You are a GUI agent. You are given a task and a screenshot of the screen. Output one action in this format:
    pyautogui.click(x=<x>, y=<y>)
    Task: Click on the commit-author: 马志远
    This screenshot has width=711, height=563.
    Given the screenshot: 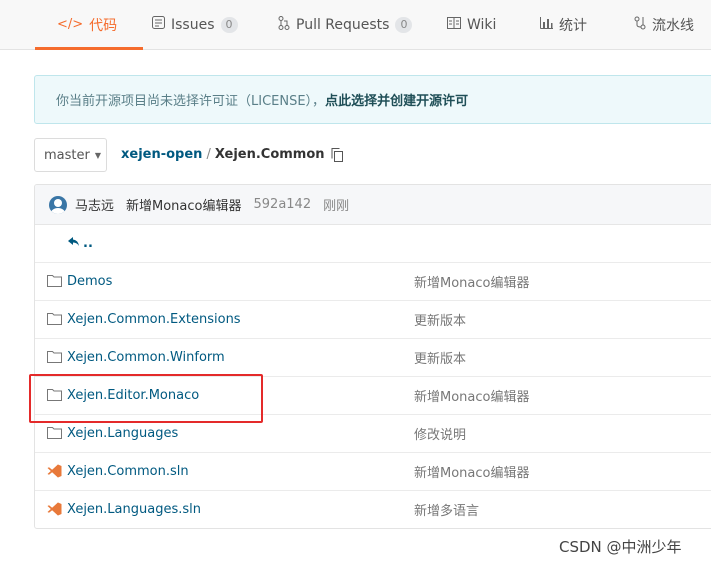 What is the action you would take?
    pyautogui.click(x=94, y=204)
    